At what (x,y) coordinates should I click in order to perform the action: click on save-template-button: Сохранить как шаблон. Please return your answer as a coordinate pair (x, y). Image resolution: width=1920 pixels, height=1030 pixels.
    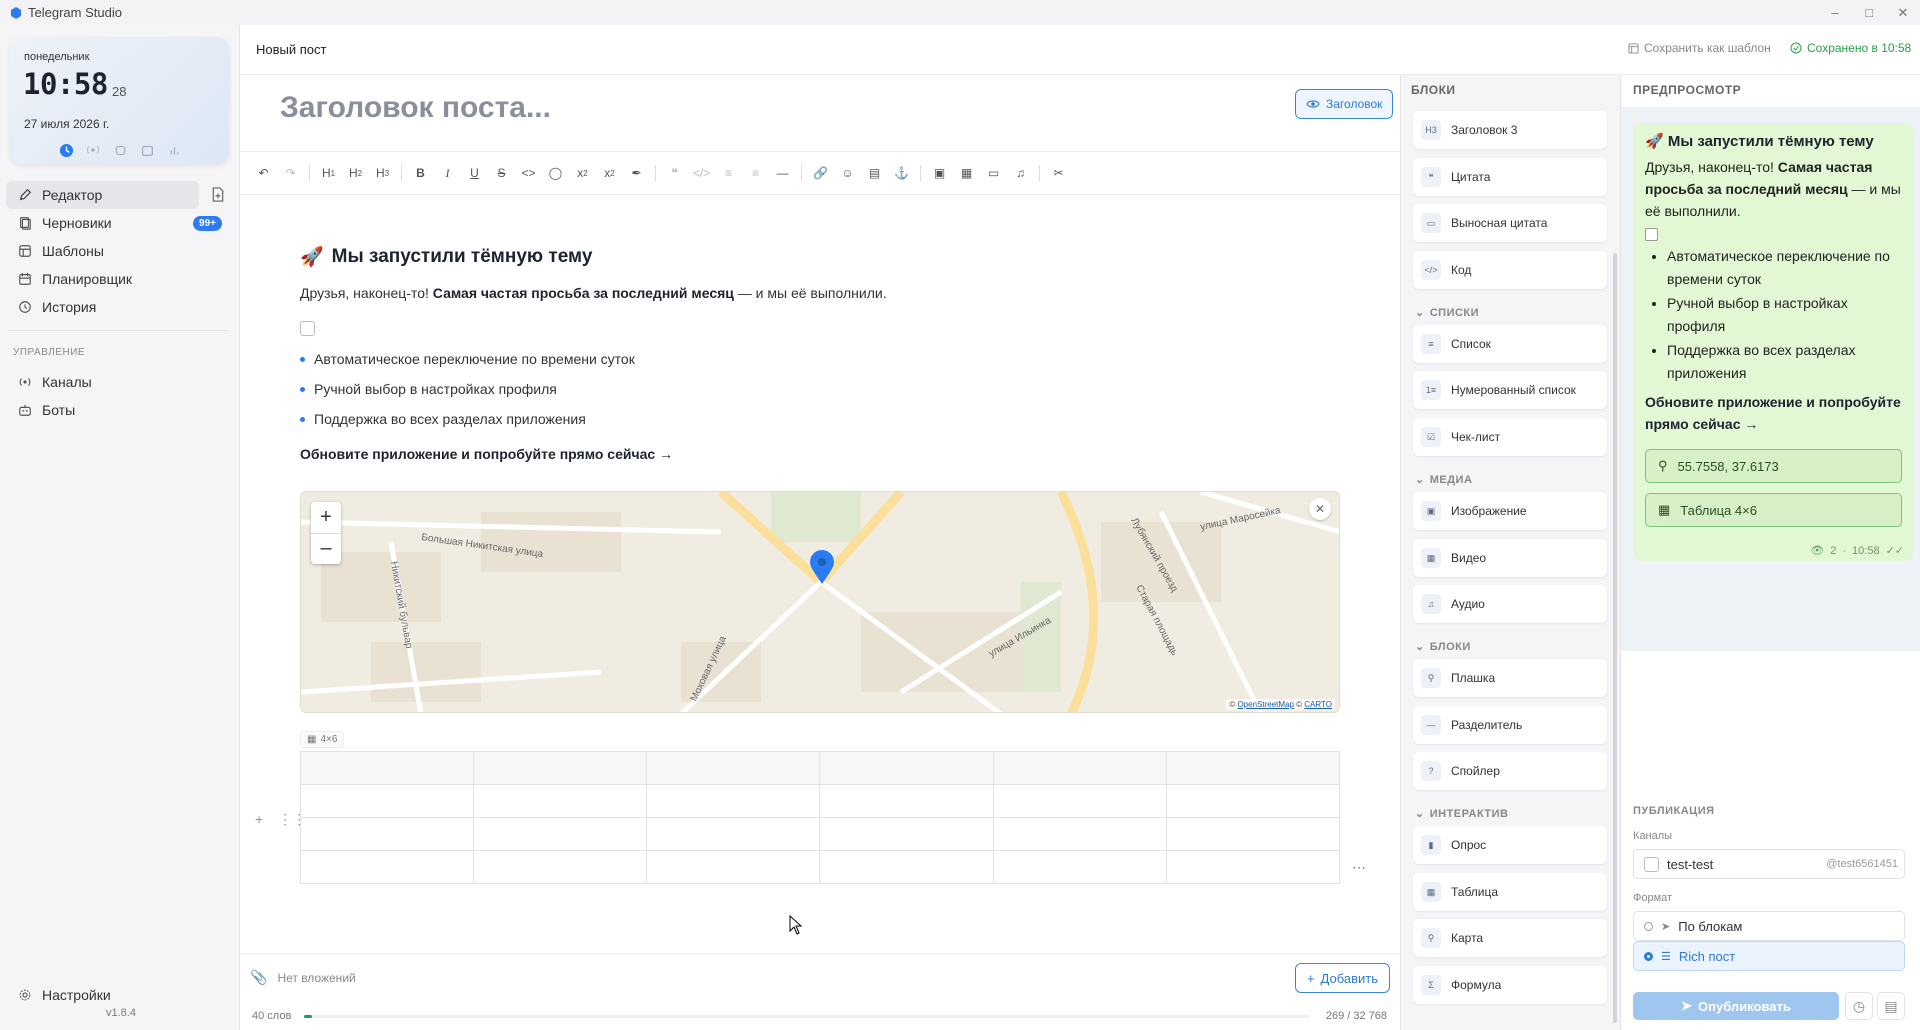
    Looking at the image, I should click on (1699, 48).